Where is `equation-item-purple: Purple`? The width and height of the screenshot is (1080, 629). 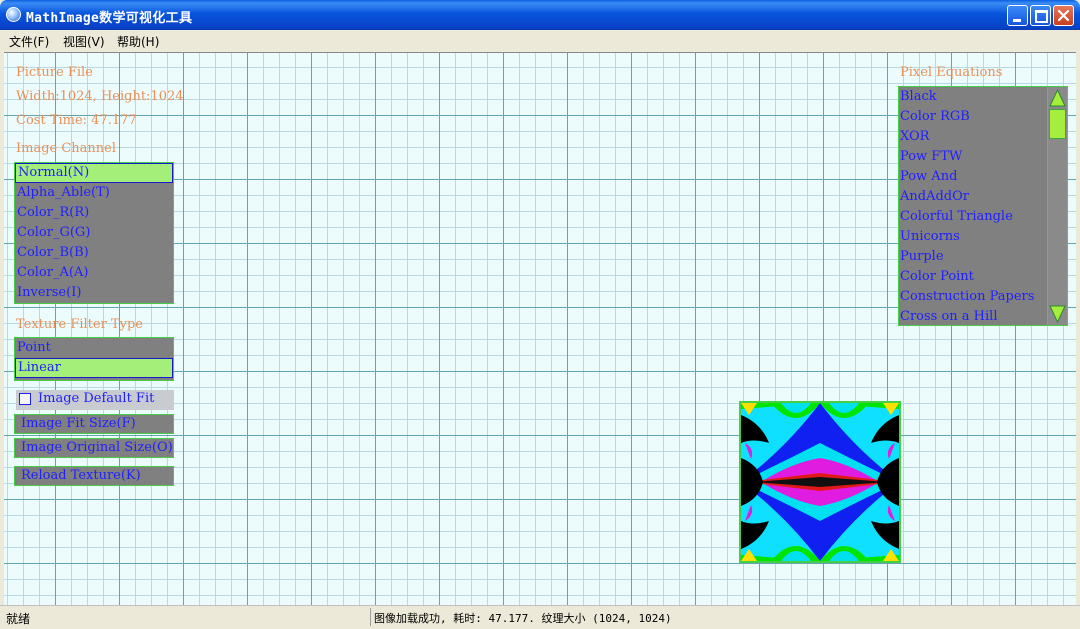 equation-item-purple: Purple is located at coordinates (973, 257).